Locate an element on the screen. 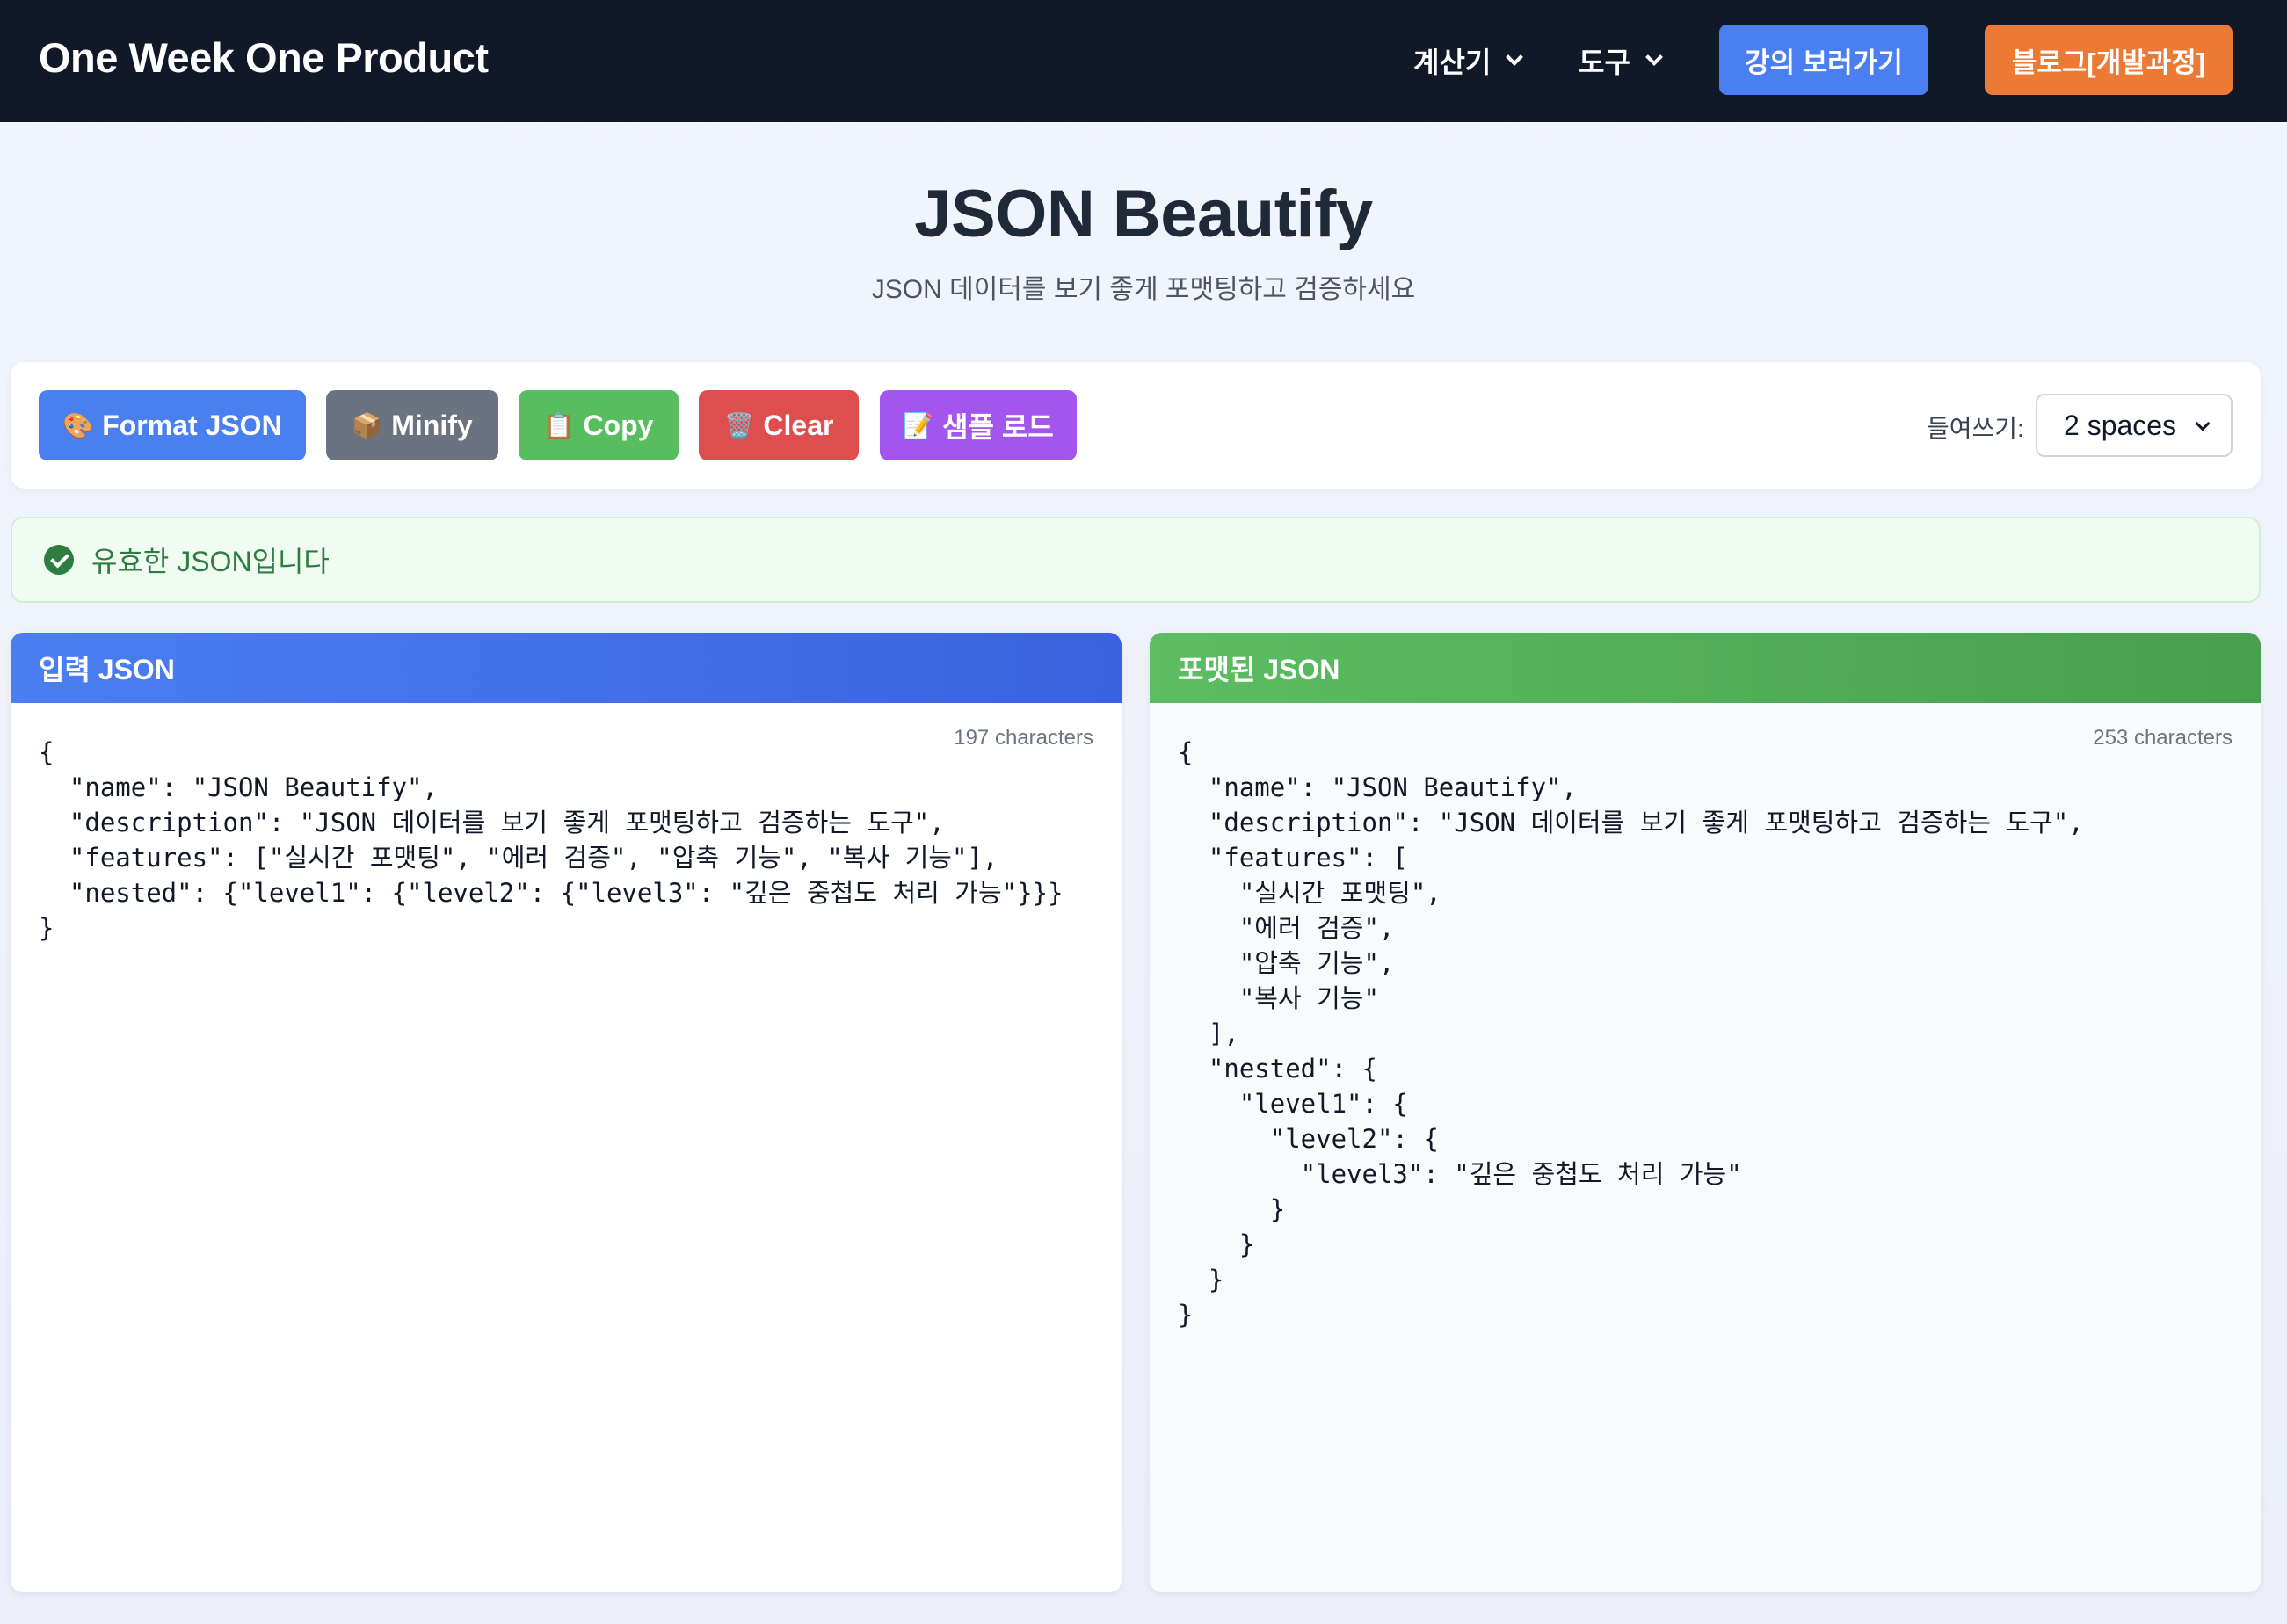  copy-button: 📋 Copy is located at coordinates (599, 425).